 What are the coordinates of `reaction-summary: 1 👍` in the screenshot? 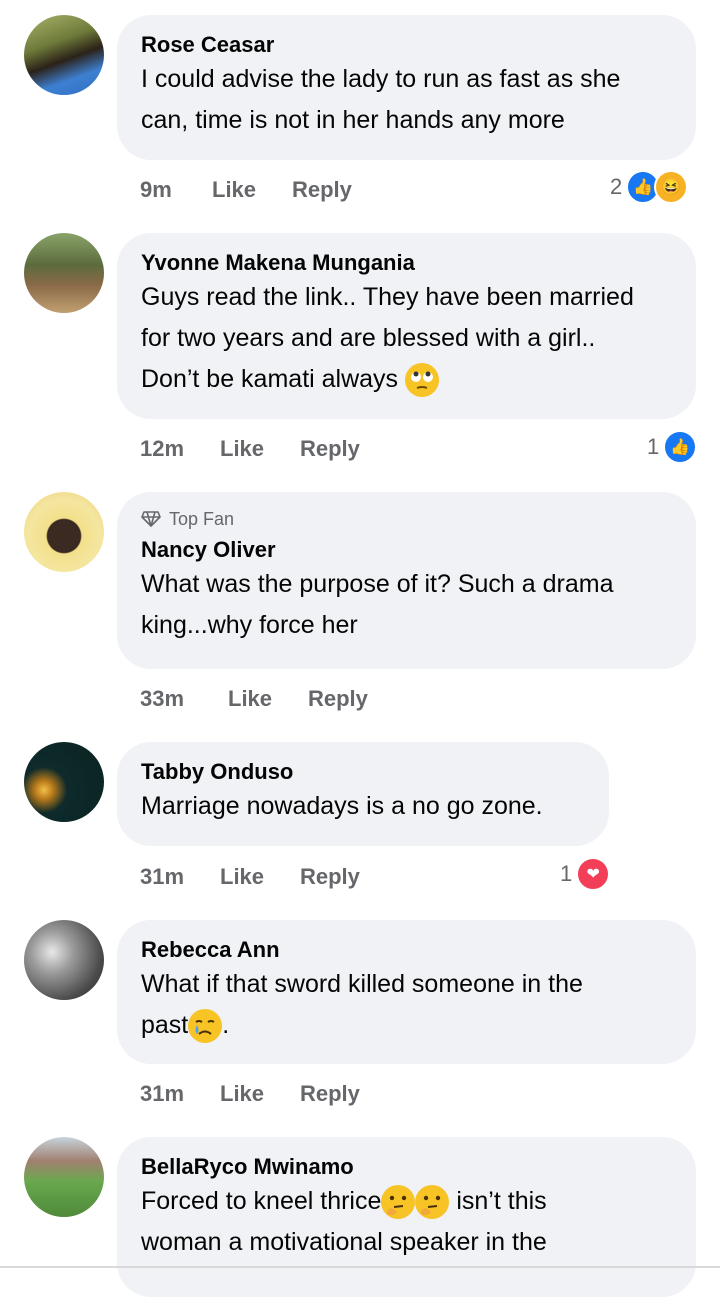 It's located at (672, 447).